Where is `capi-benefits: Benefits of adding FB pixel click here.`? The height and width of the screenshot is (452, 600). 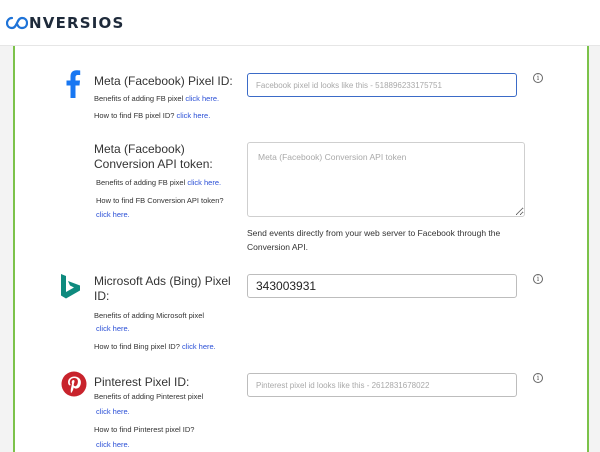 capi-benefits: Benefits of adding FB pixel click here. is located at coordinates (158, 183).